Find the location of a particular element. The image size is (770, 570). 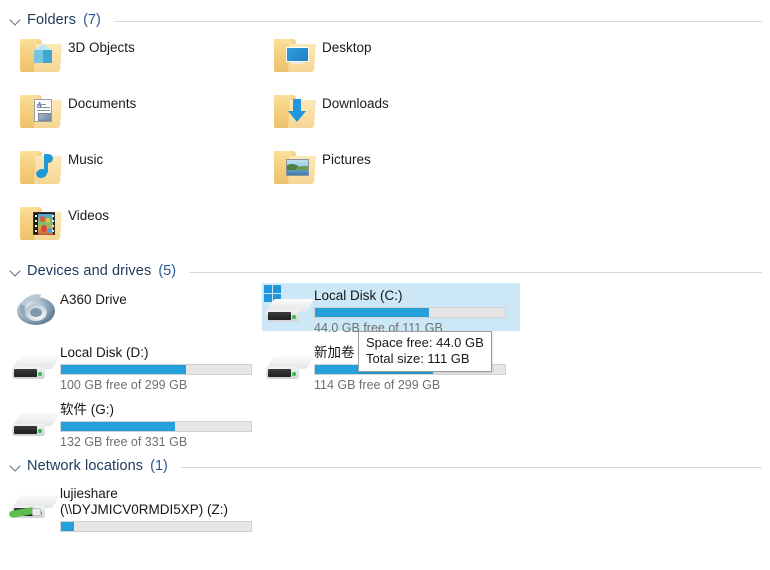

folder-label: Desktop is located at coordinates (347, 47).